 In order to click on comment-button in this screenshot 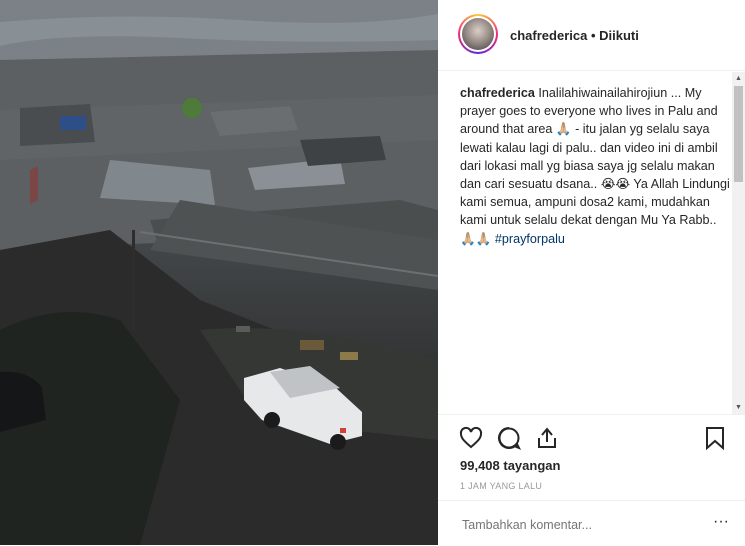, I will do `click(509, 438)`.